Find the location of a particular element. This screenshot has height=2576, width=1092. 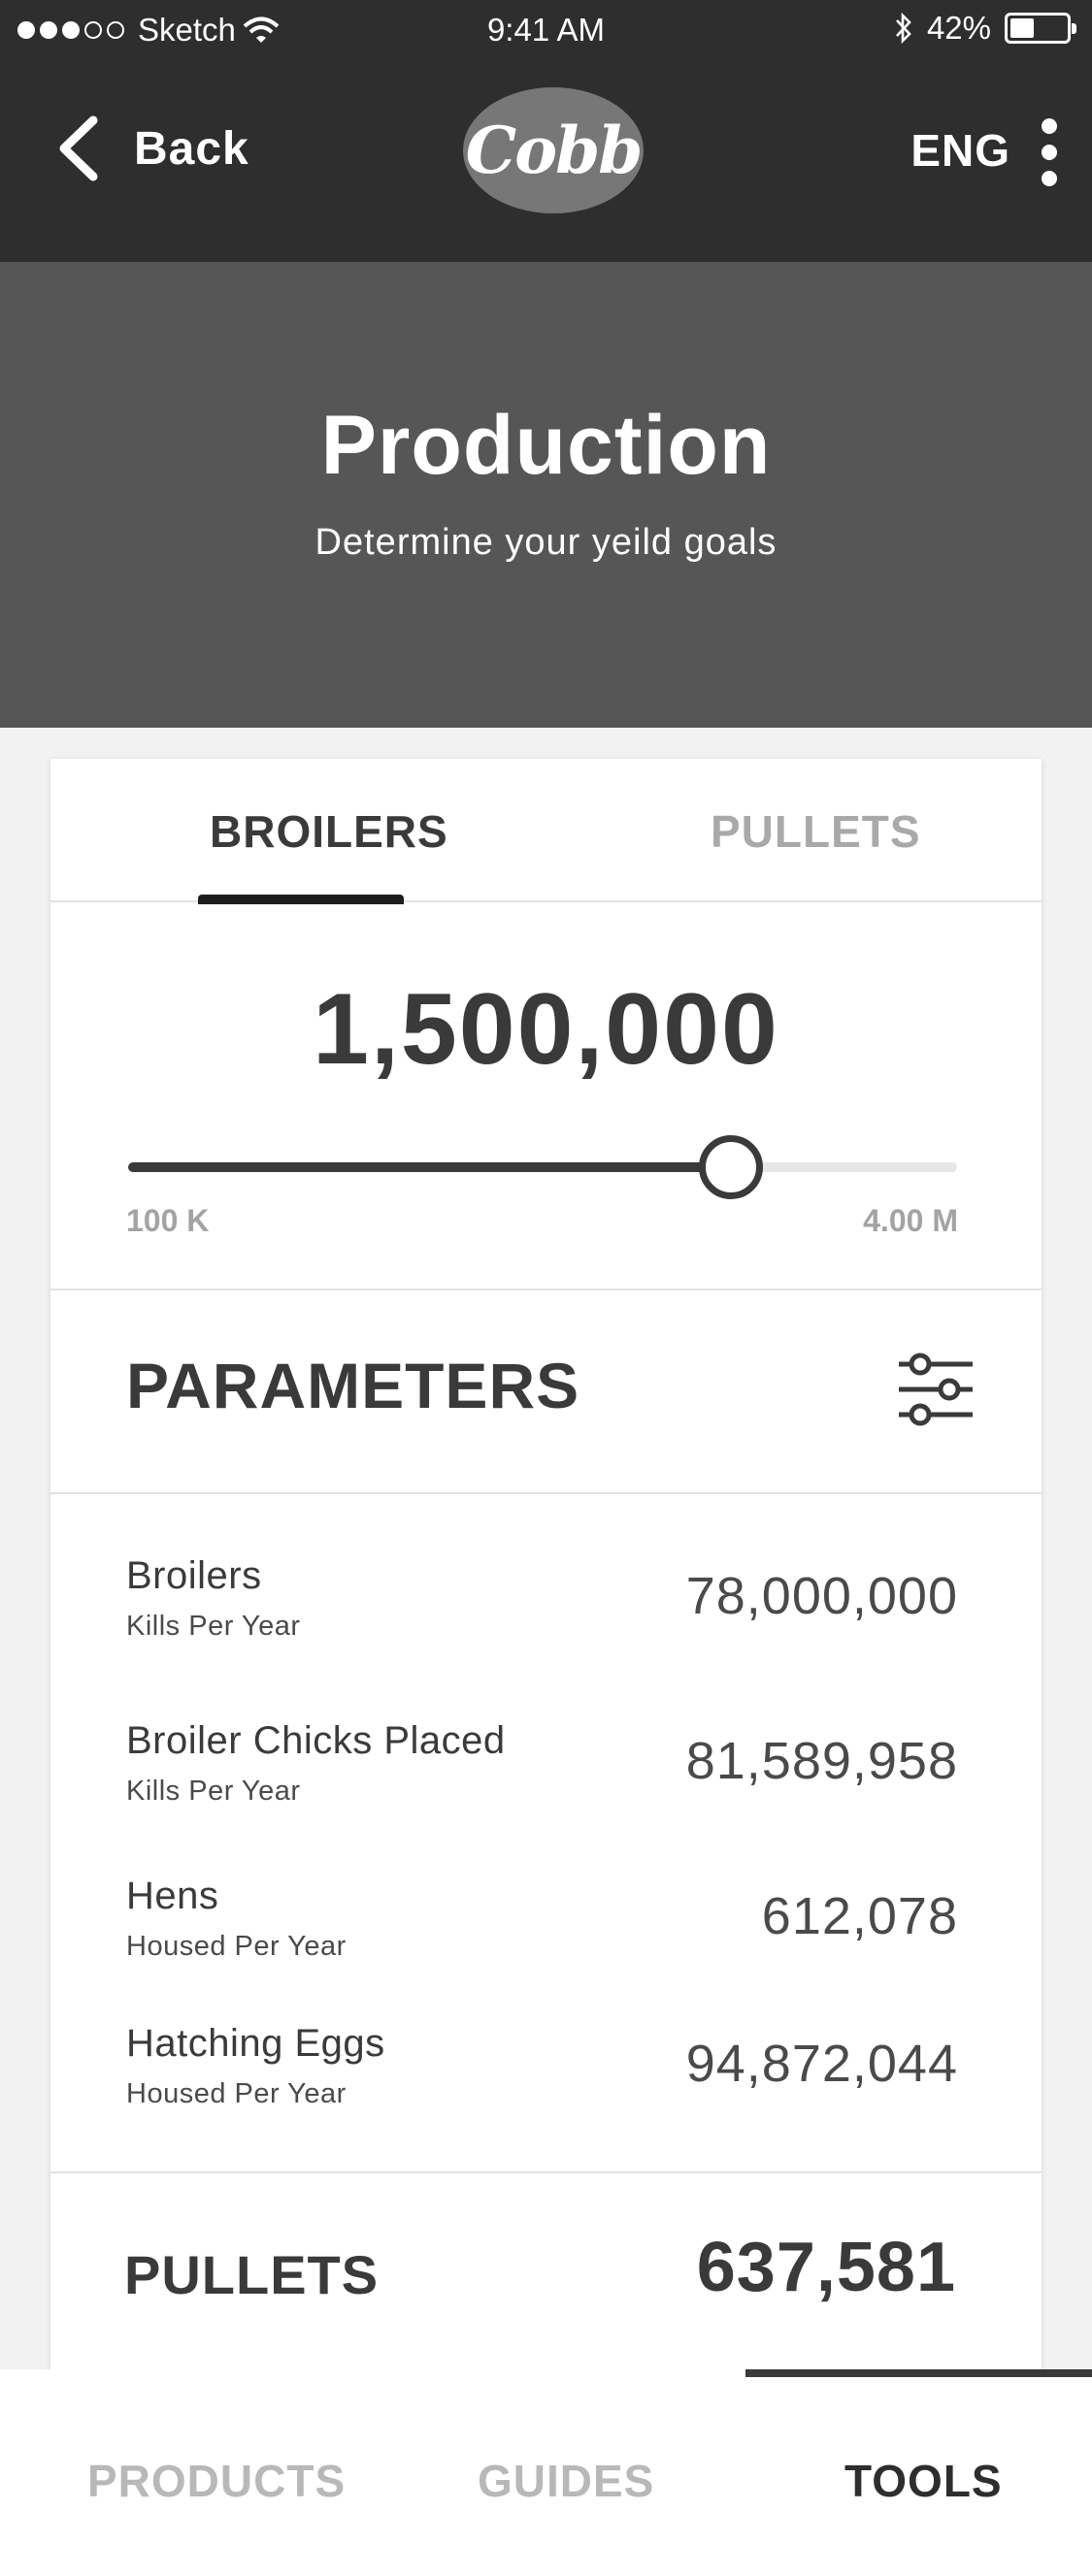

parameter-row: Hens Housed Per Year 612,078 is located at coordinates (546, 1948).